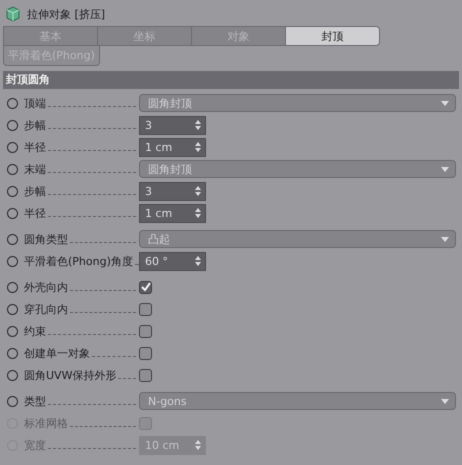  Describe the element at coordinates (297, 401) in the screenshot. I see `dropdown: N-gons` at that location.